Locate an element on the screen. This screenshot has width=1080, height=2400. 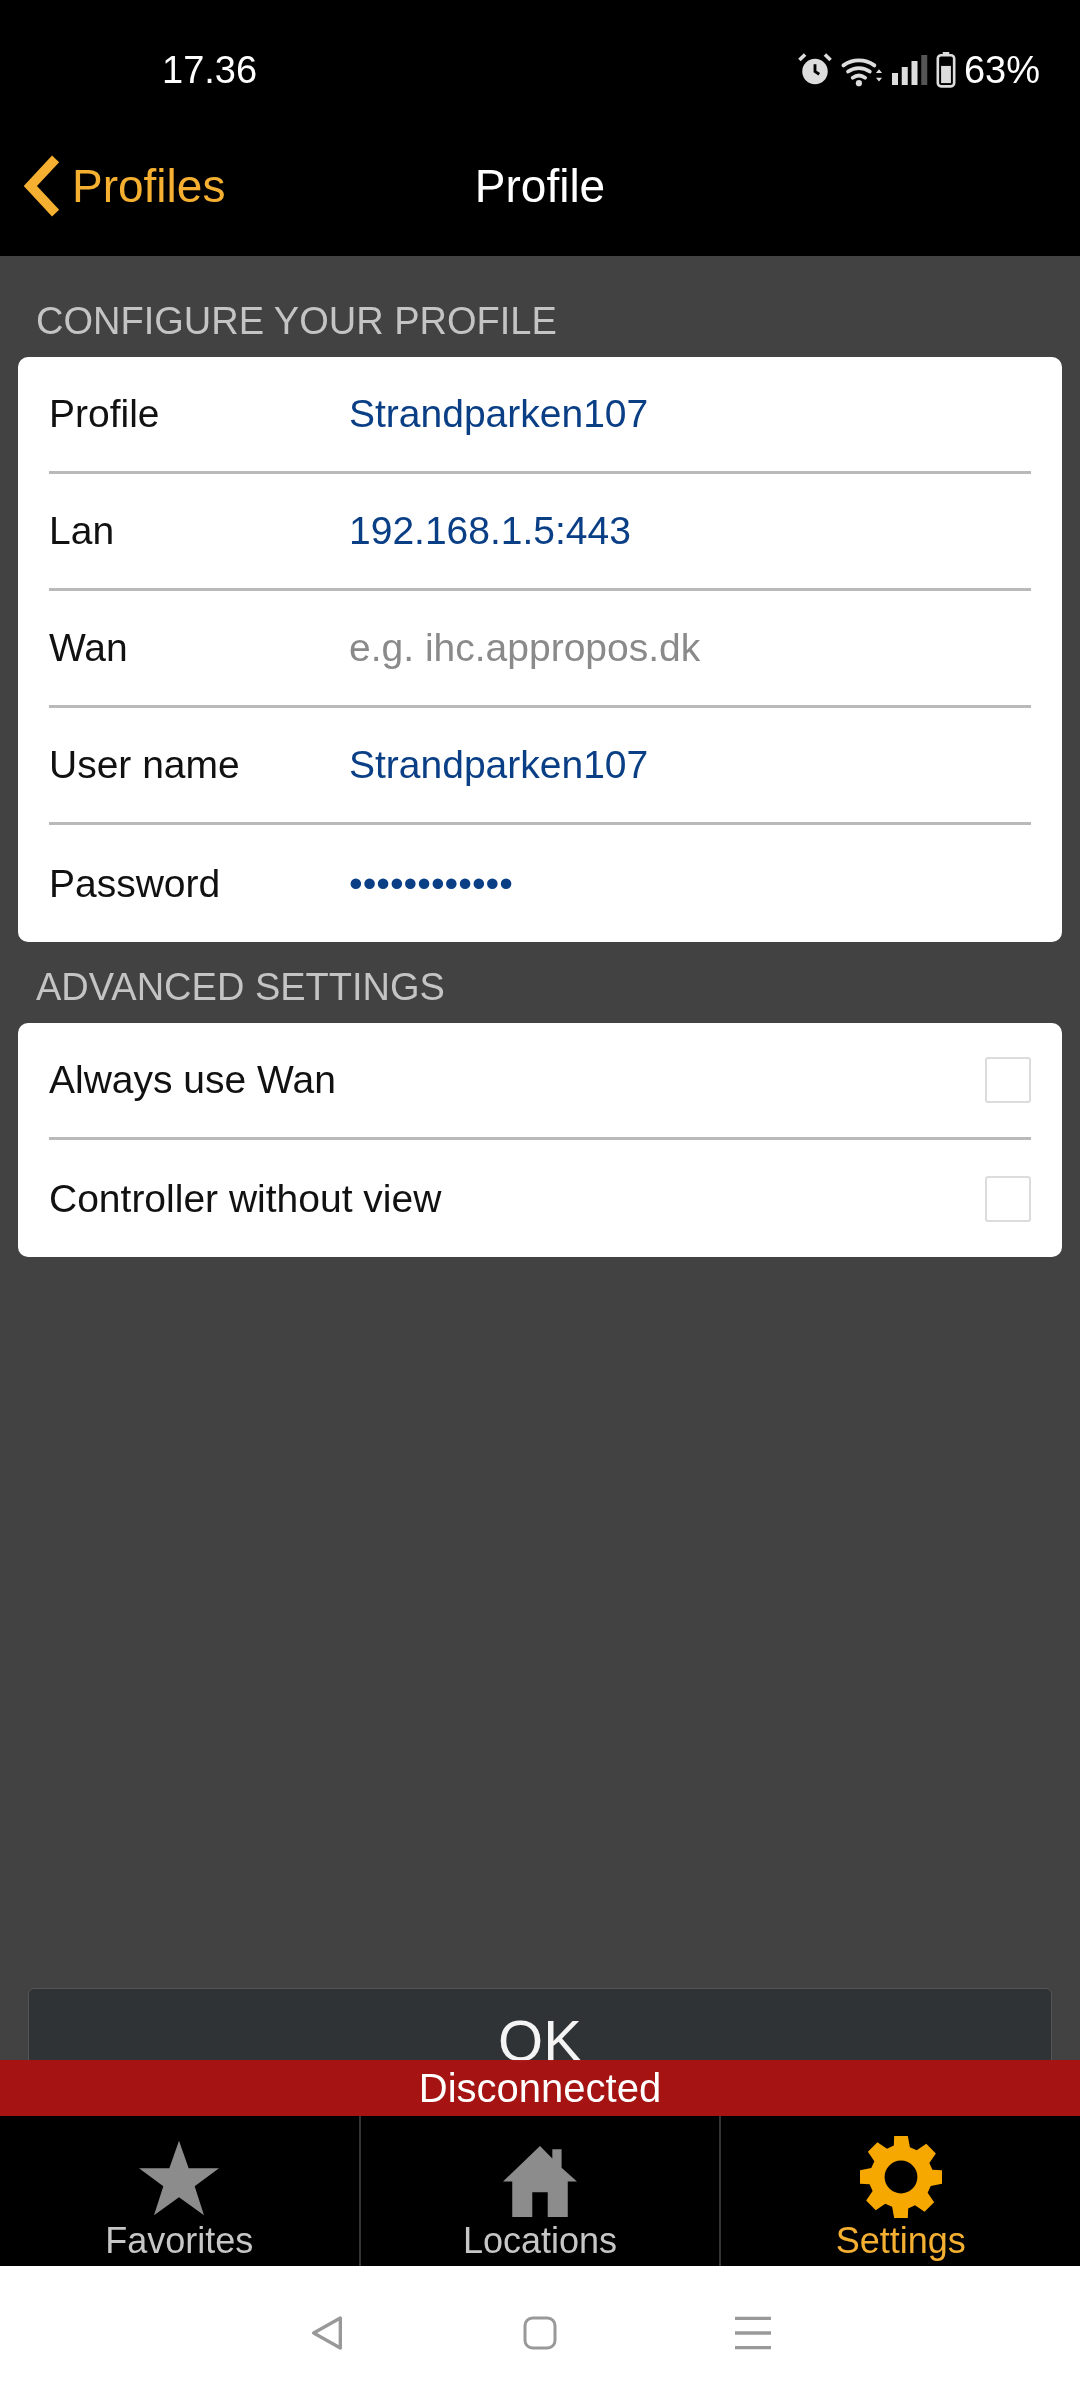
field-label: Profile is located at coordinates (105, 414).